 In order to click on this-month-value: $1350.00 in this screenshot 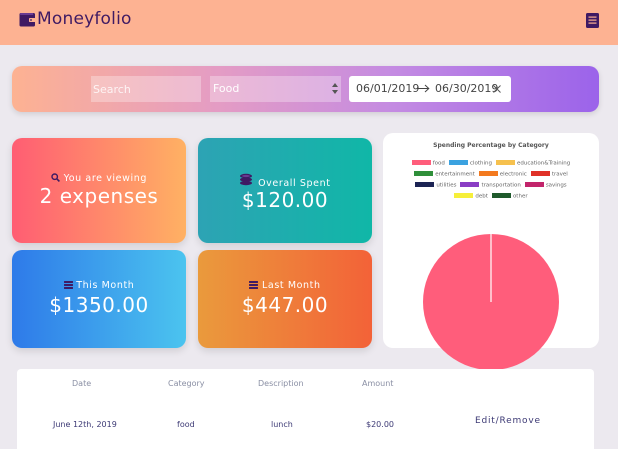, I will do `click(99, 305)`.